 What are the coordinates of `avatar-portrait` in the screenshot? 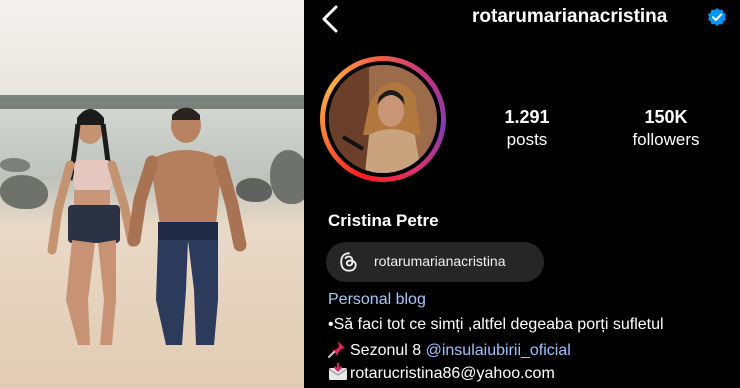 It's located at (383, 119).